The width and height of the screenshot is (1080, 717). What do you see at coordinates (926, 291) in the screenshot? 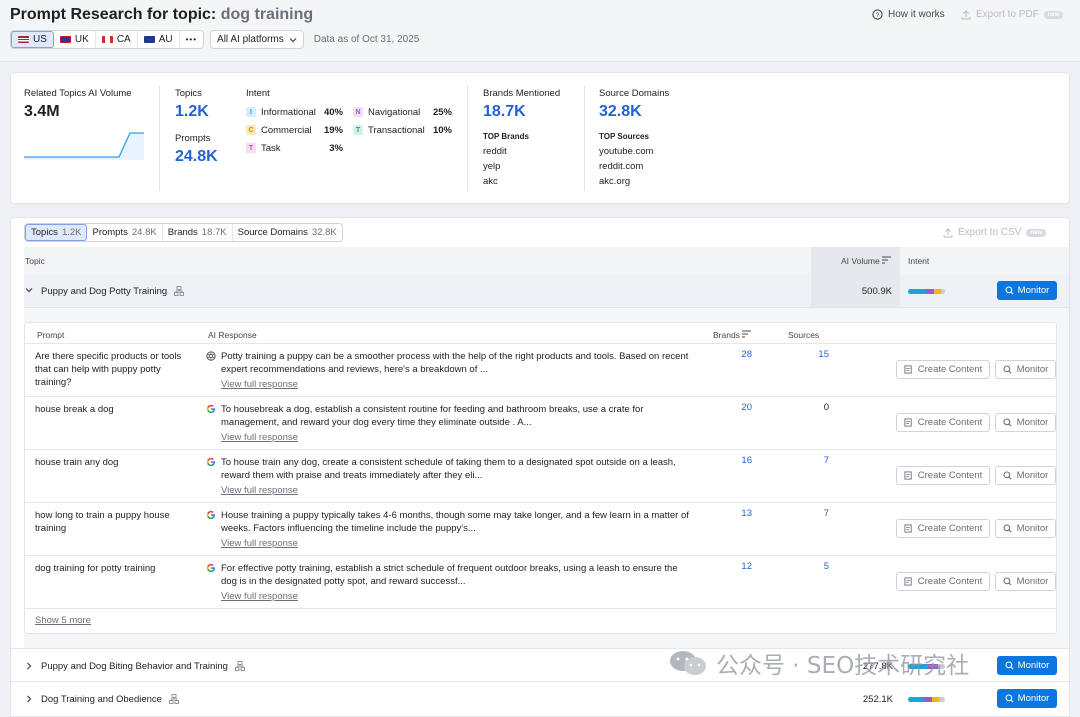
I see `intent-bar` at bounding box center [926, 291].